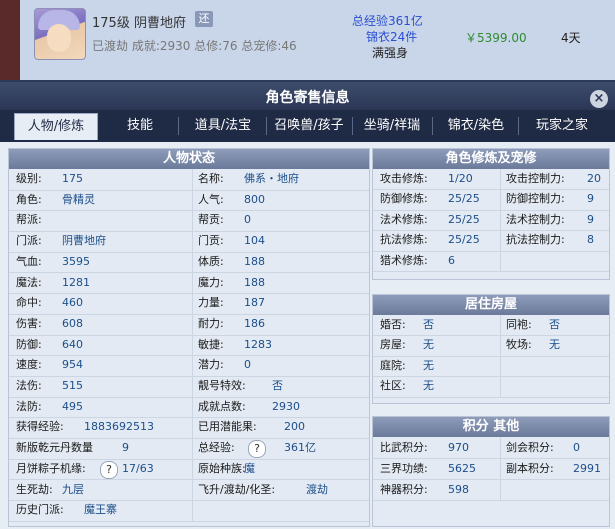 The image size is (615, 529). What do you see at coordinates (138, 468) in the screenshot?
I see `status-value: 17/63` at bounding box center [138, 468].